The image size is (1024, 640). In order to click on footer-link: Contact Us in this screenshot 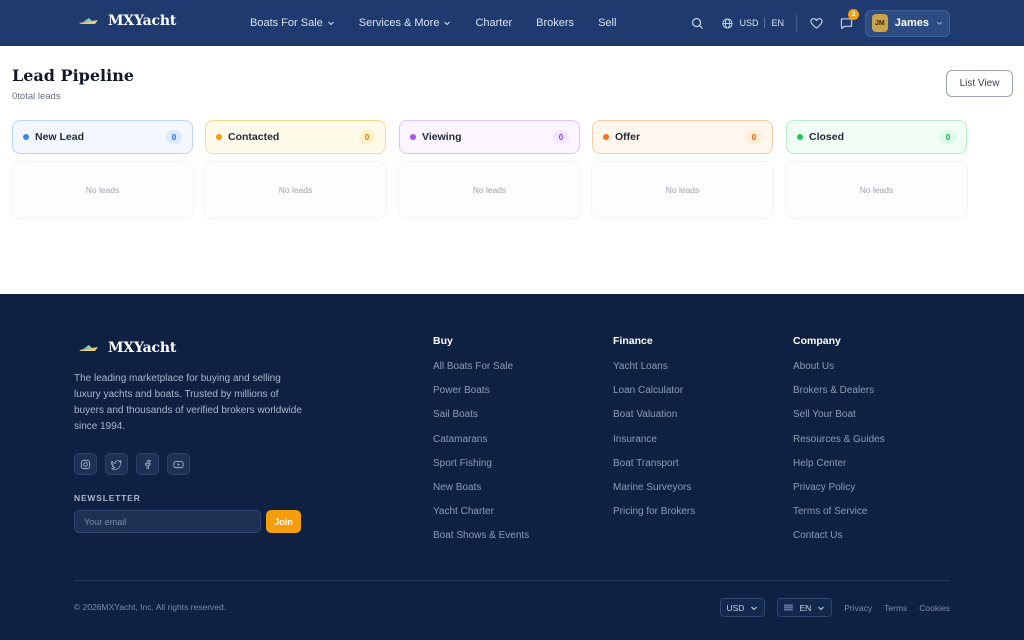, I will do `click(839, 542)`.